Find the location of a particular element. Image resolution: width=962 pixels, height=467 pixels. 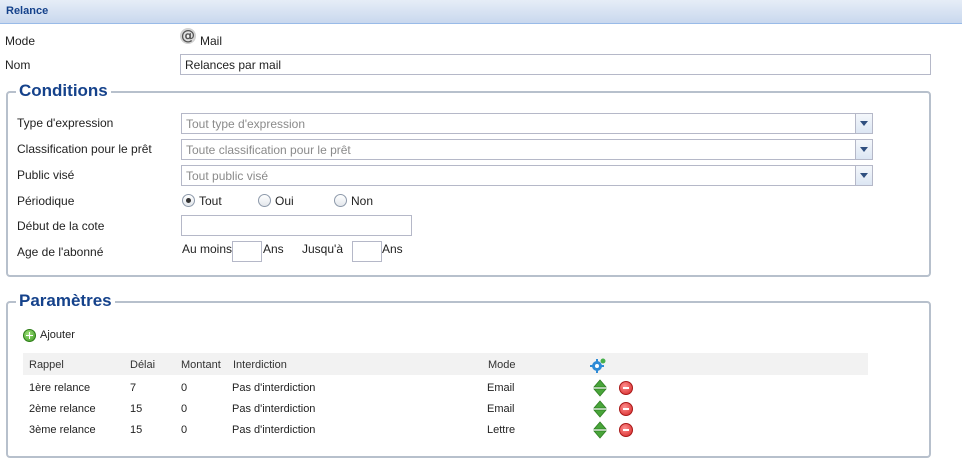

periodique-option-non: Non is located at coordinates (362, 201).